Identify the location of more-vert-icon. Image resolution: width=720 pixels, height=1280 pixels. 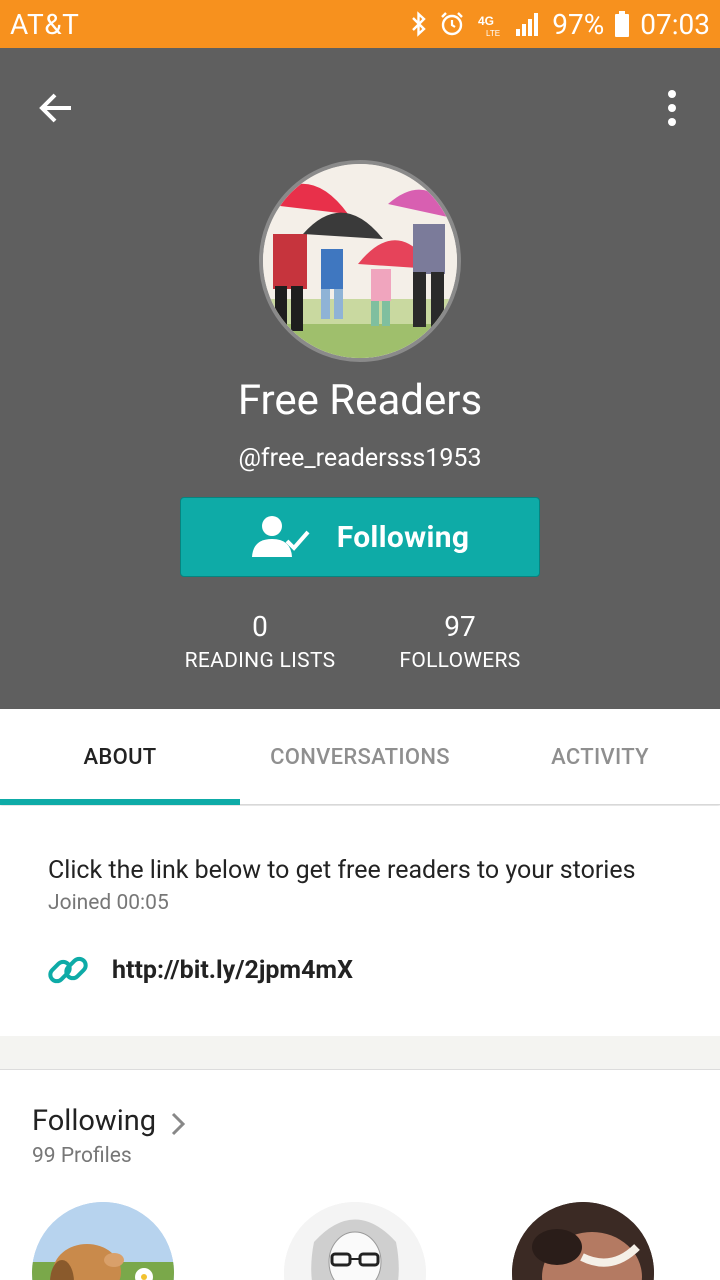
(672, 108).